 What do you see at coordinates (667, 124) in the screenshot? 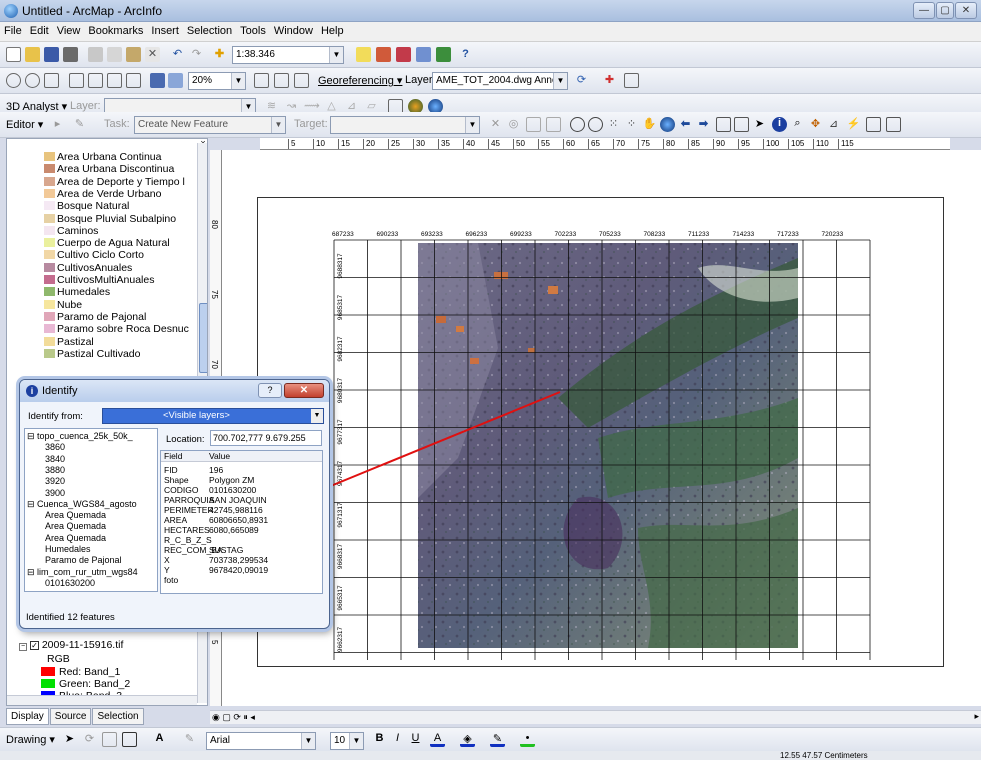
I see `full-extent-icon` at bounding box center [667, 124].